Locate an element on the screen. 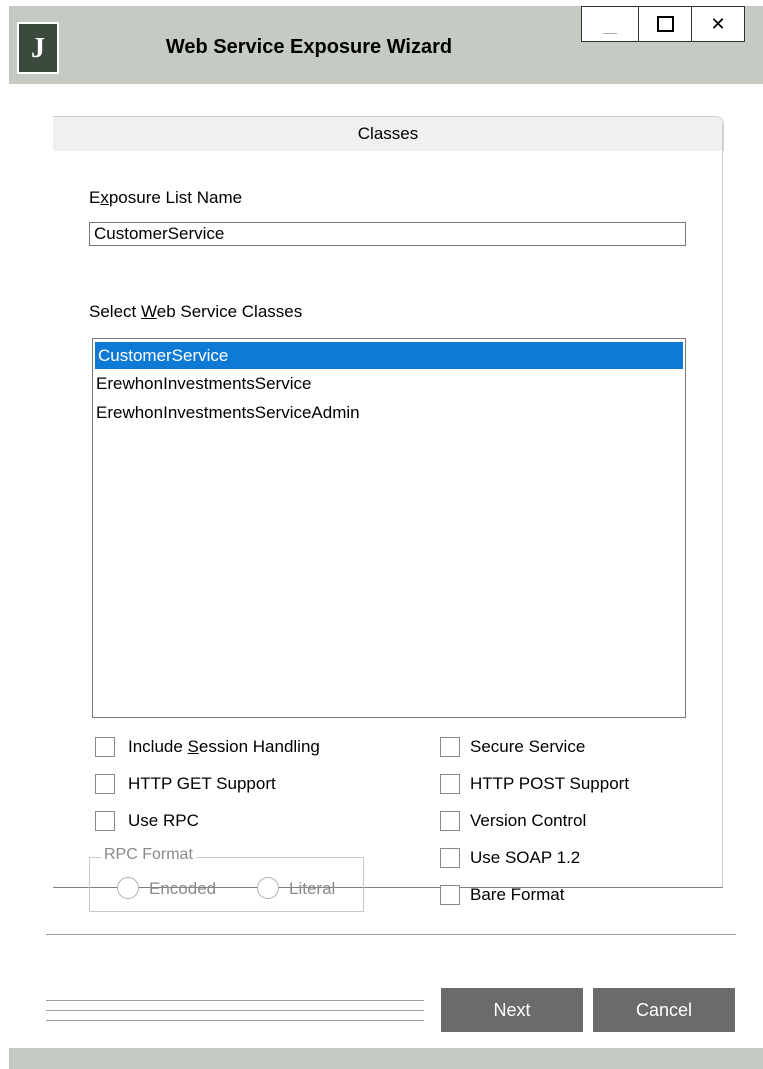  list-item-customerservice: CustomerService is located at coordinates (389, 355).